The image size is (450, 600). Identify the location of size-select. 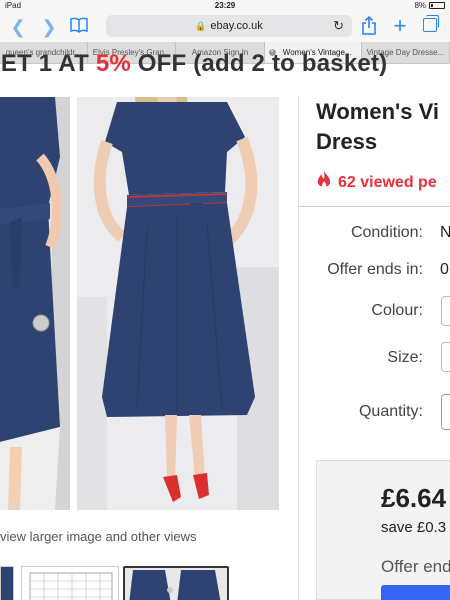
(445, 357).